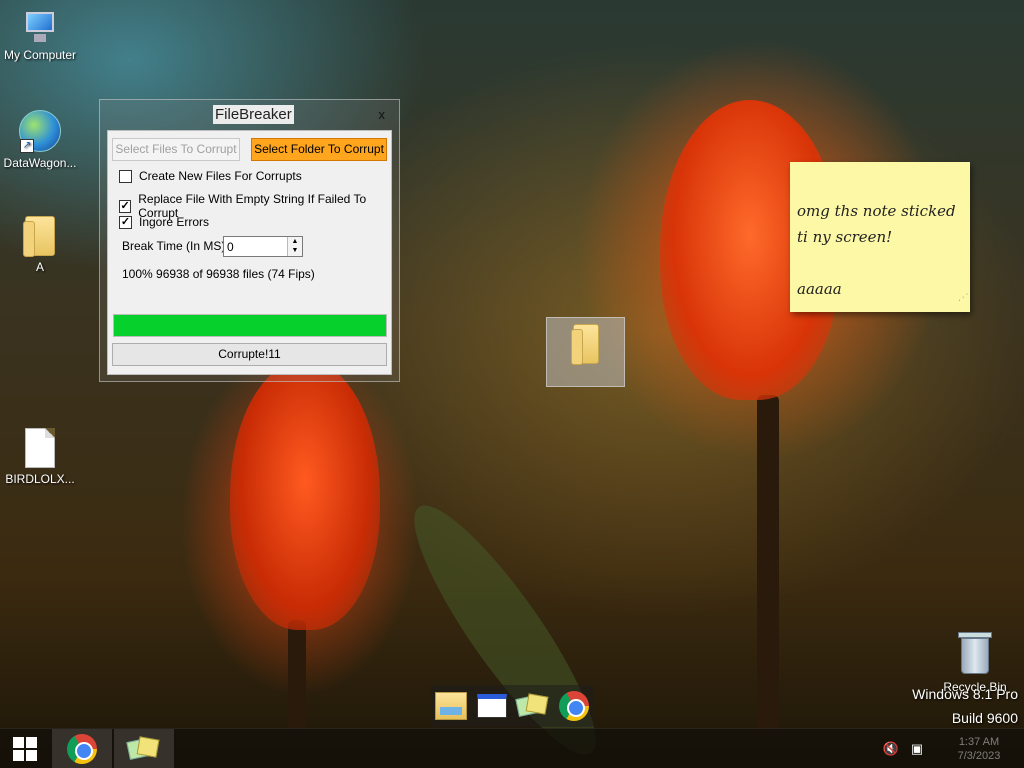 This screenshot has height=768, width=1024. I want to click on drag-selection, so click(585, 352).